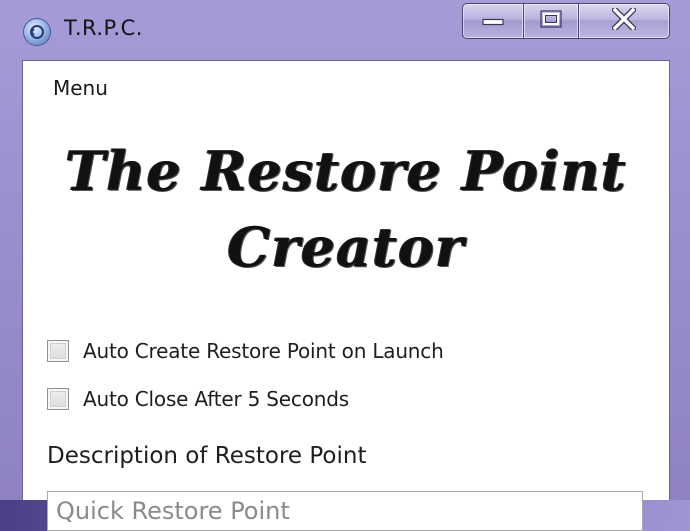  I want to click on minimize-button, so click(493, 21).